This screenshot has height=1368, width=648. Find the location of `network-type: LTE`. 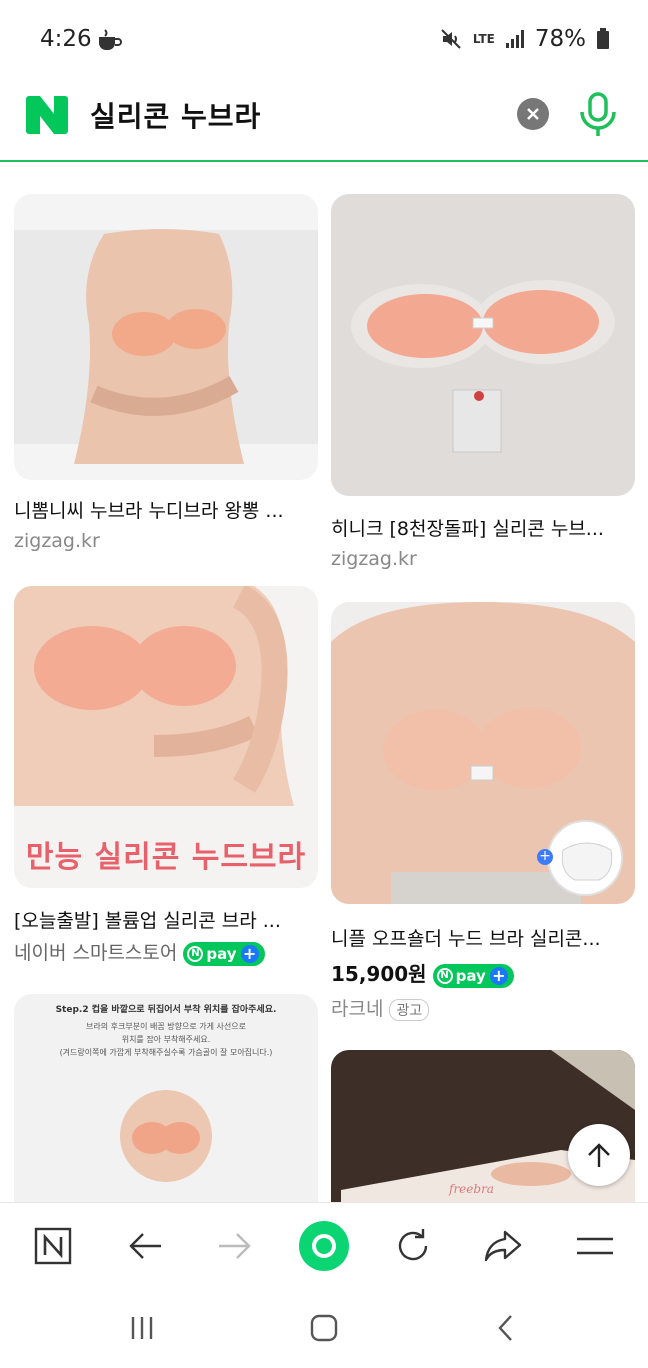

network-type: LTE is located at coordinates (483, 38).